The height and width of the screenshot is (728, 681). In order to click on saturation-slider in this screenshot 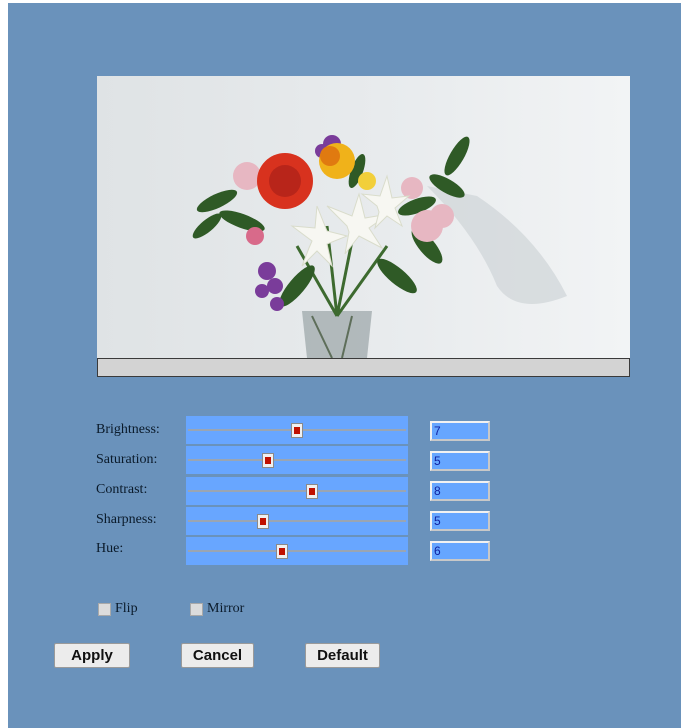, I will do `click(297, 460)`.